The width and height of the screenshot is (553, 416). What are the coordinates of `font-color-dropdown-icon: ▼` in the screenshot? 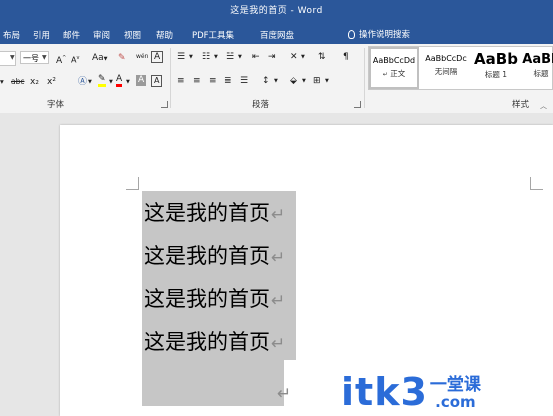 It's located at (128, 82).